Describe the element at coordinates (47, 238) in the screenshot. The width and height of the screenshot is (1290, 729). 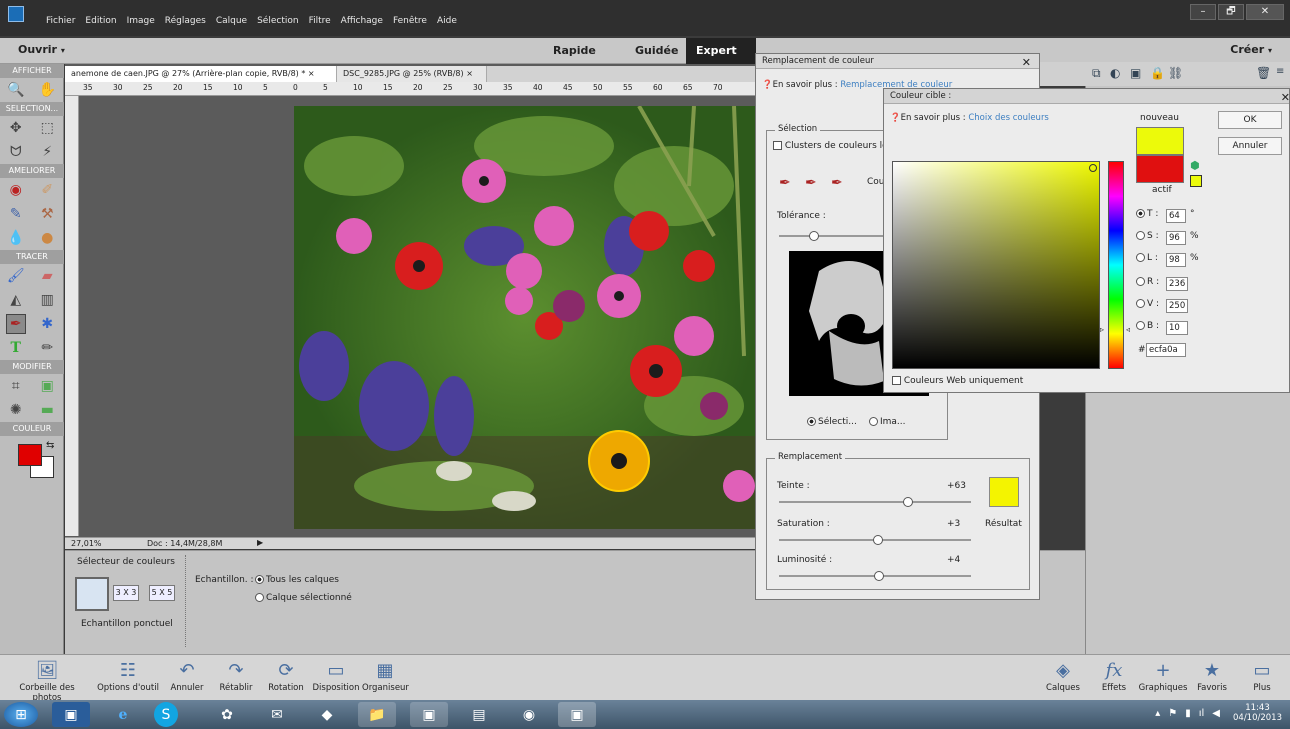
I see `sponge-icon: ●` at that location.